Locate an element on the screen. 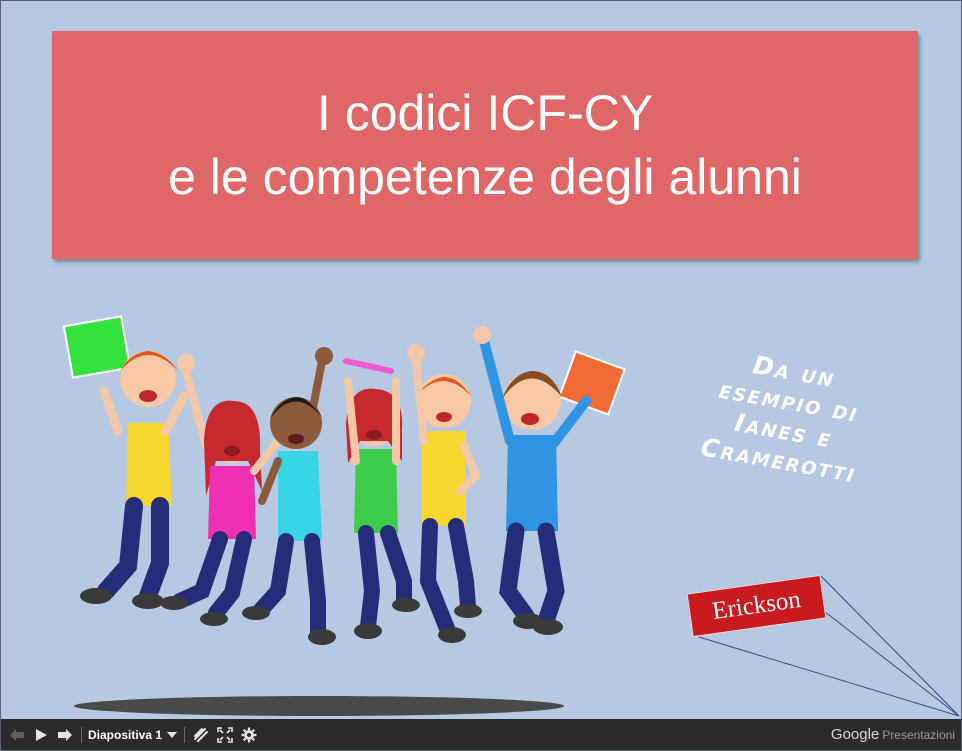 The height and width of the screenshot is (751, 962). previous-slide-button is located at coordinates (17, 735).